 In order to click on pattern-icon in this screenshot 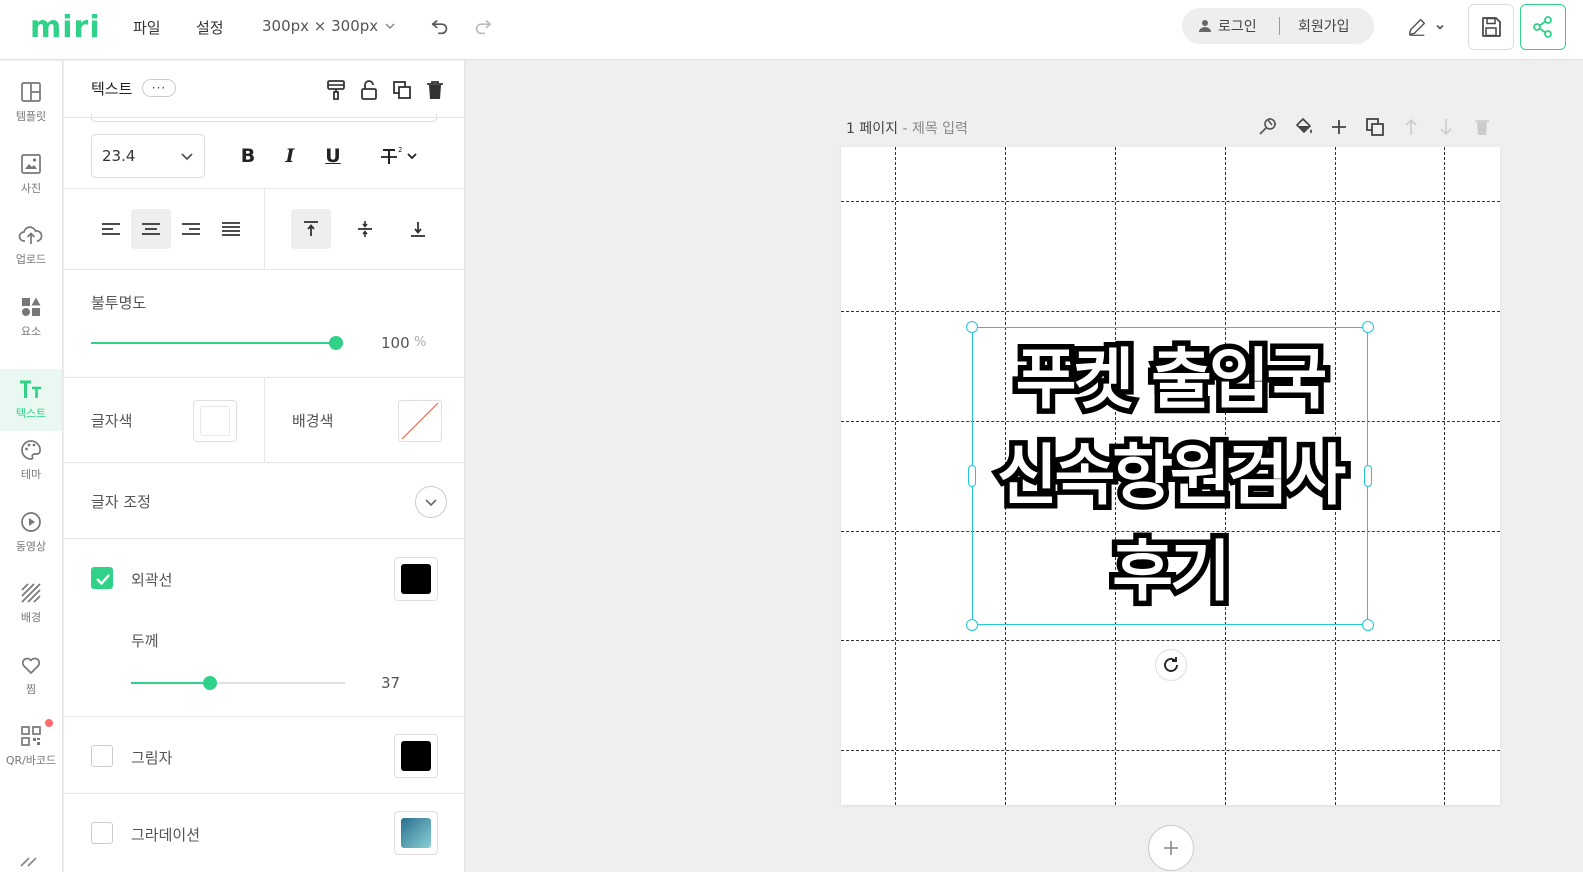, I will do `click(31, 593)`.